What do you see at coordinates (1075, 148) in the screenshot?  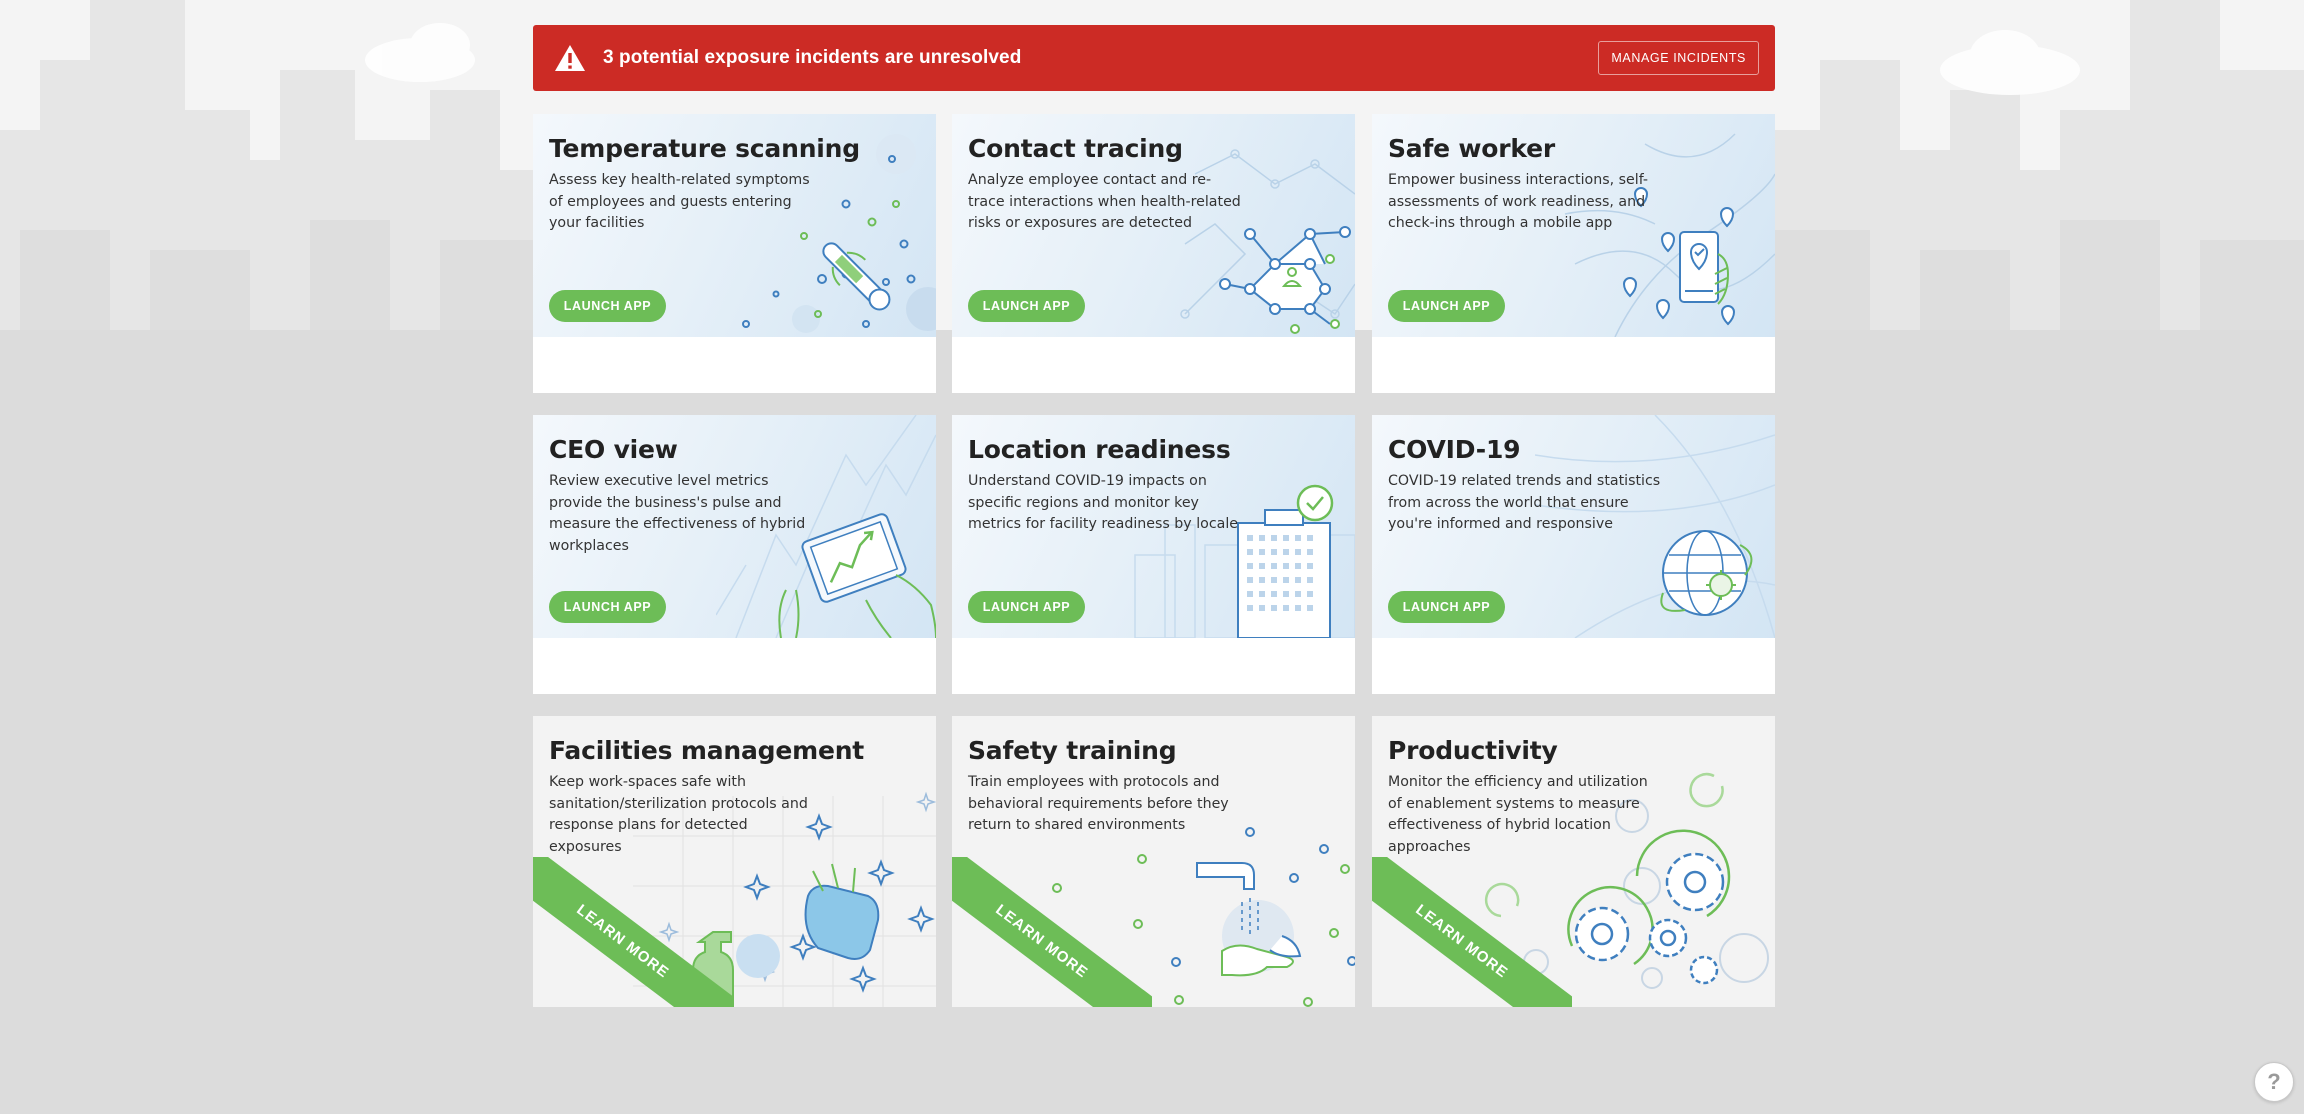 I see `card-title: Contact tracing` at bounding box center [1075, 148].